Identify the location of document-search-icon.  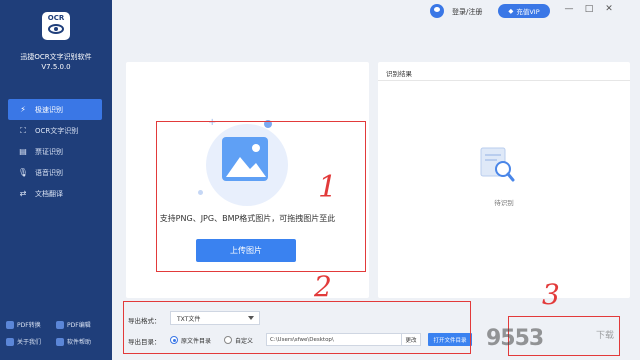
(497, 164).